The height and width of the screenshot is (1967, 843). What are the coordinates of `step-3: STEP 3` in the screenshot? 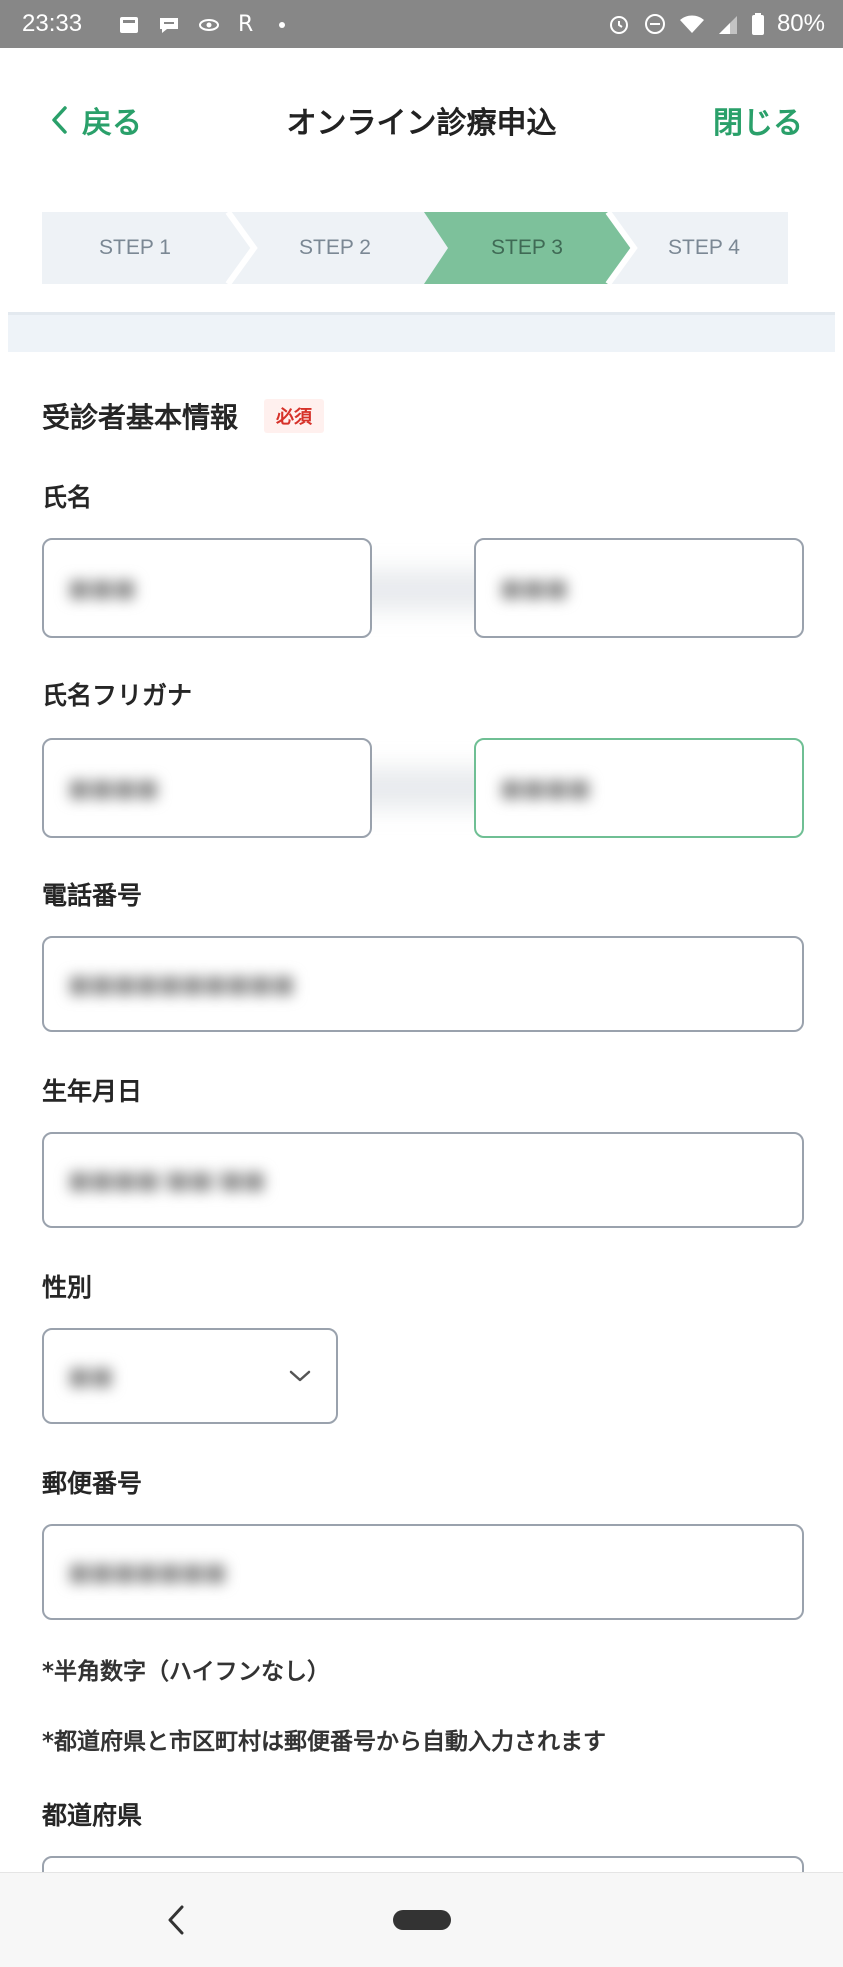 It's located at (527, 247).